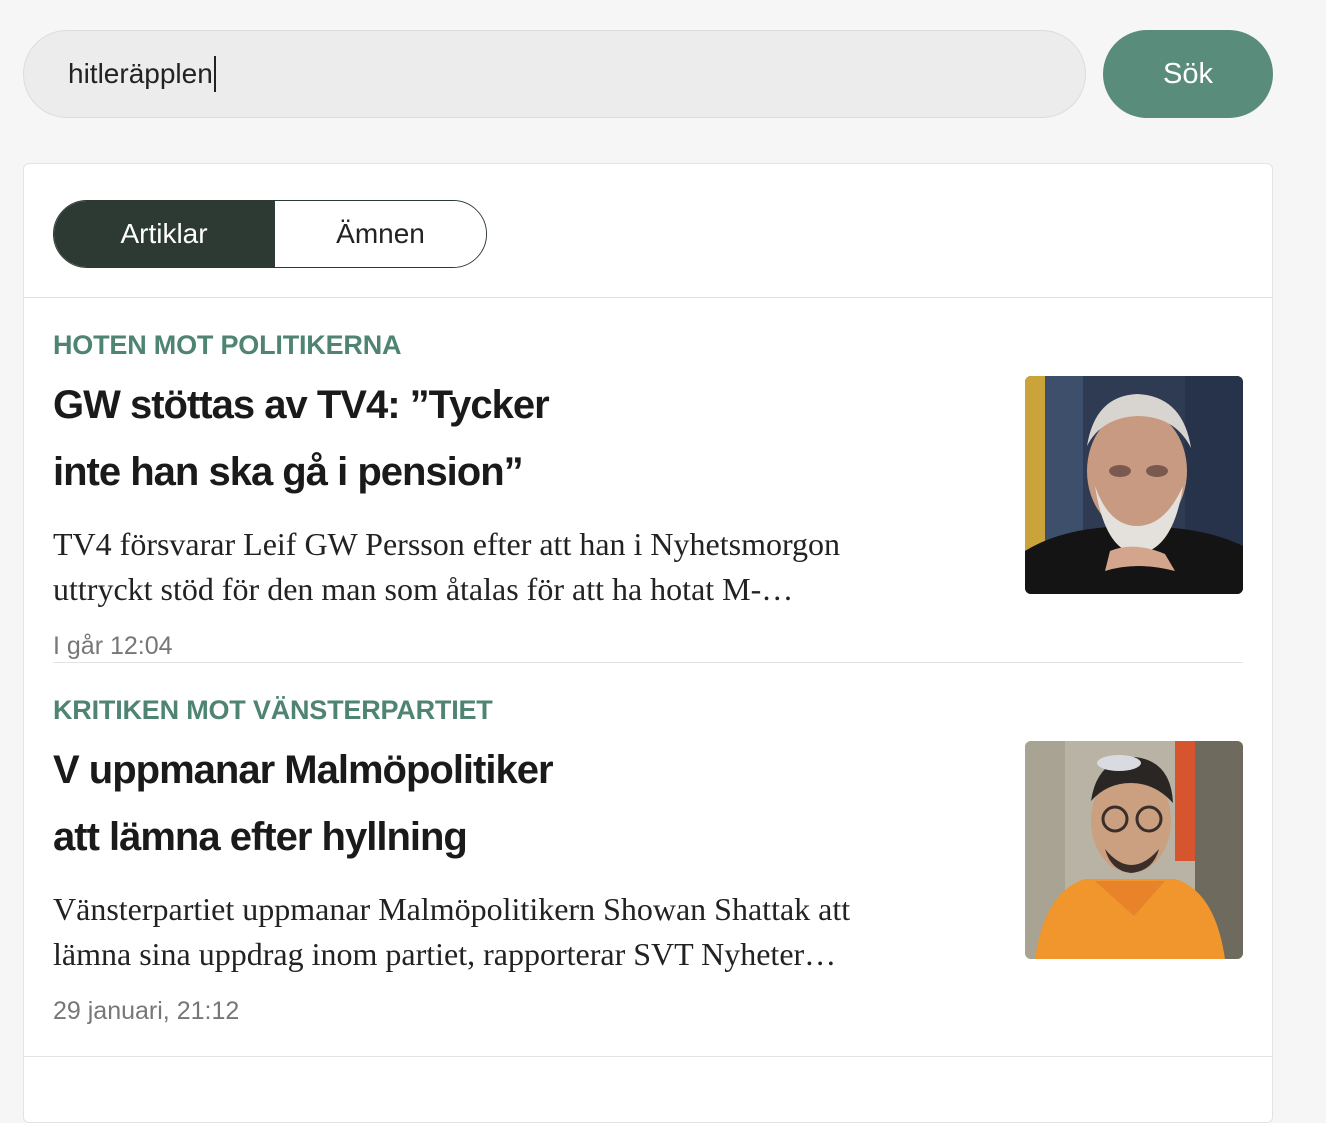 The image size is (1326, 1123). What do you see at coordinates (554, 74) in the screenshot?
I see `search-input: hitleräpplen` at bounding box center [554, 74].